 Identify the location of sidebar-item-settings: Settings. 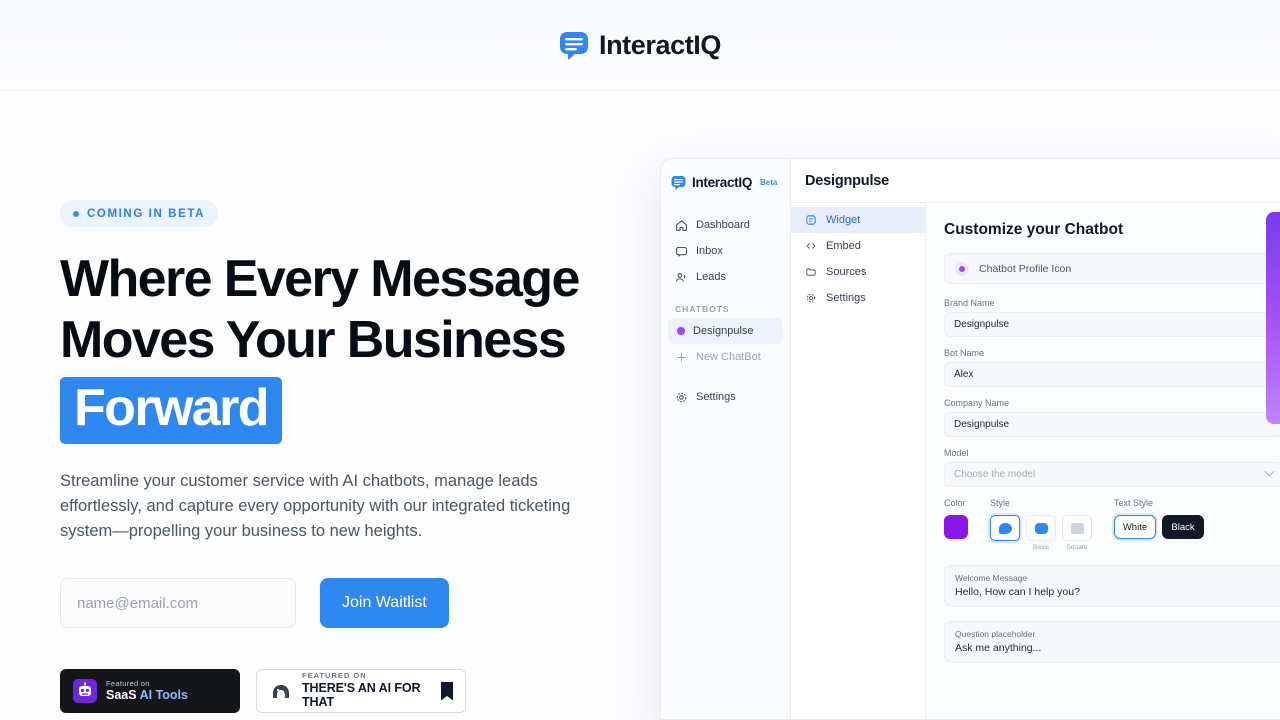
(725, 397).